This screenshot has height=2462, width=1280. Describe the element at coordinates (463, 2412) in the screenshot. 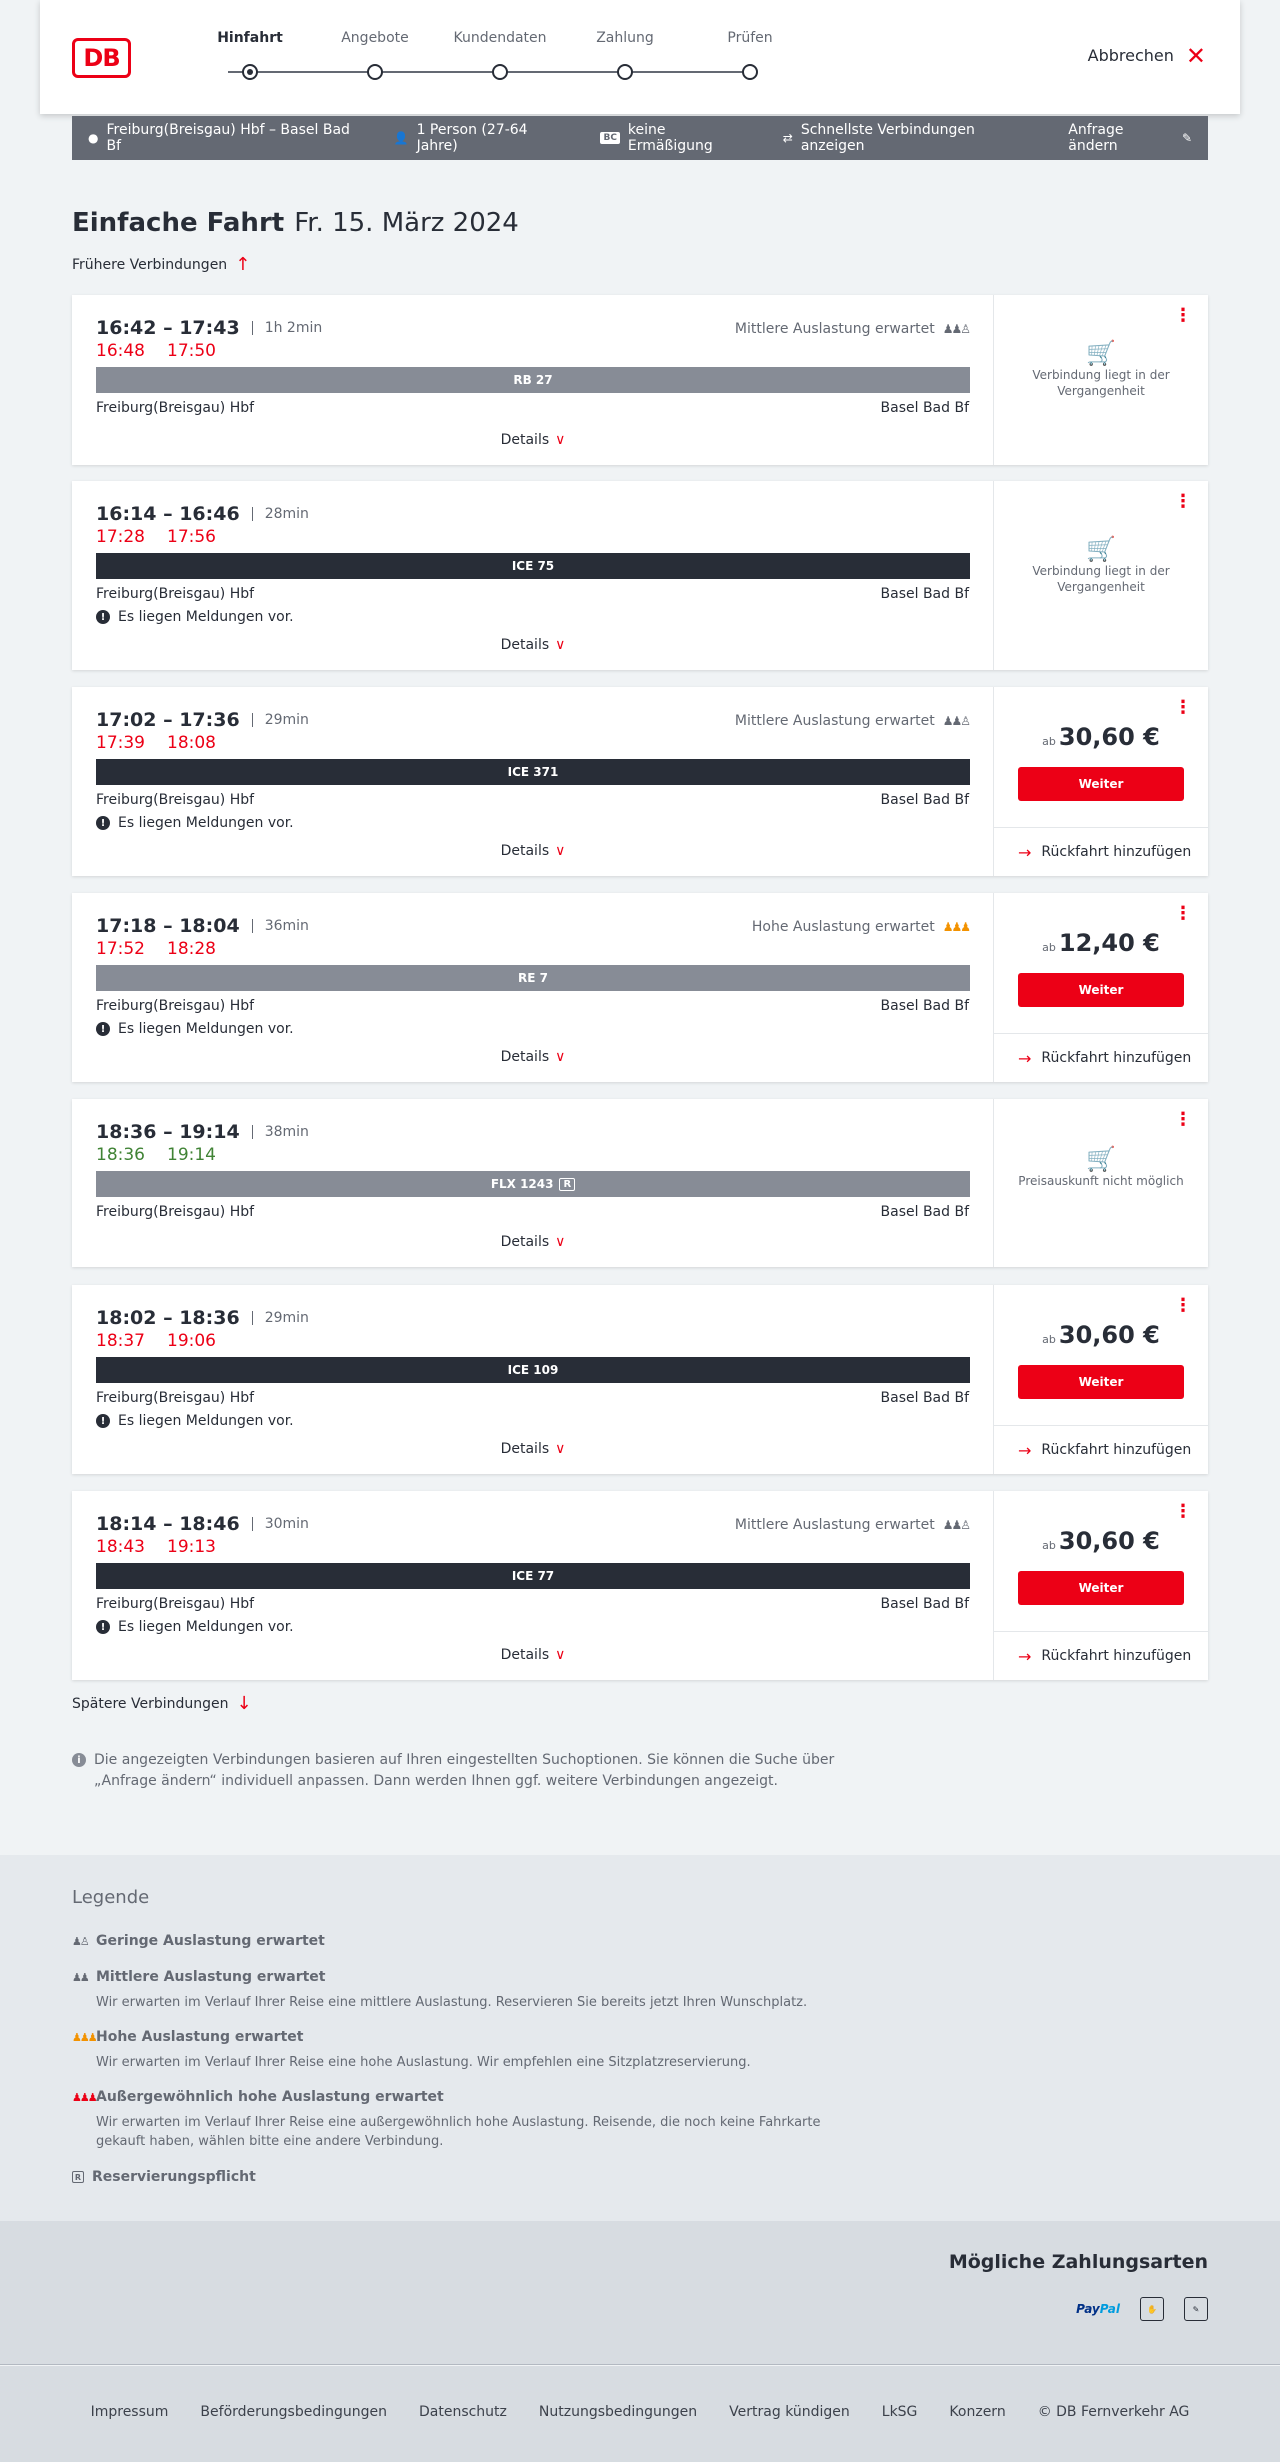

I see `footer-link-datenschutz: Datenschutz` at that location.